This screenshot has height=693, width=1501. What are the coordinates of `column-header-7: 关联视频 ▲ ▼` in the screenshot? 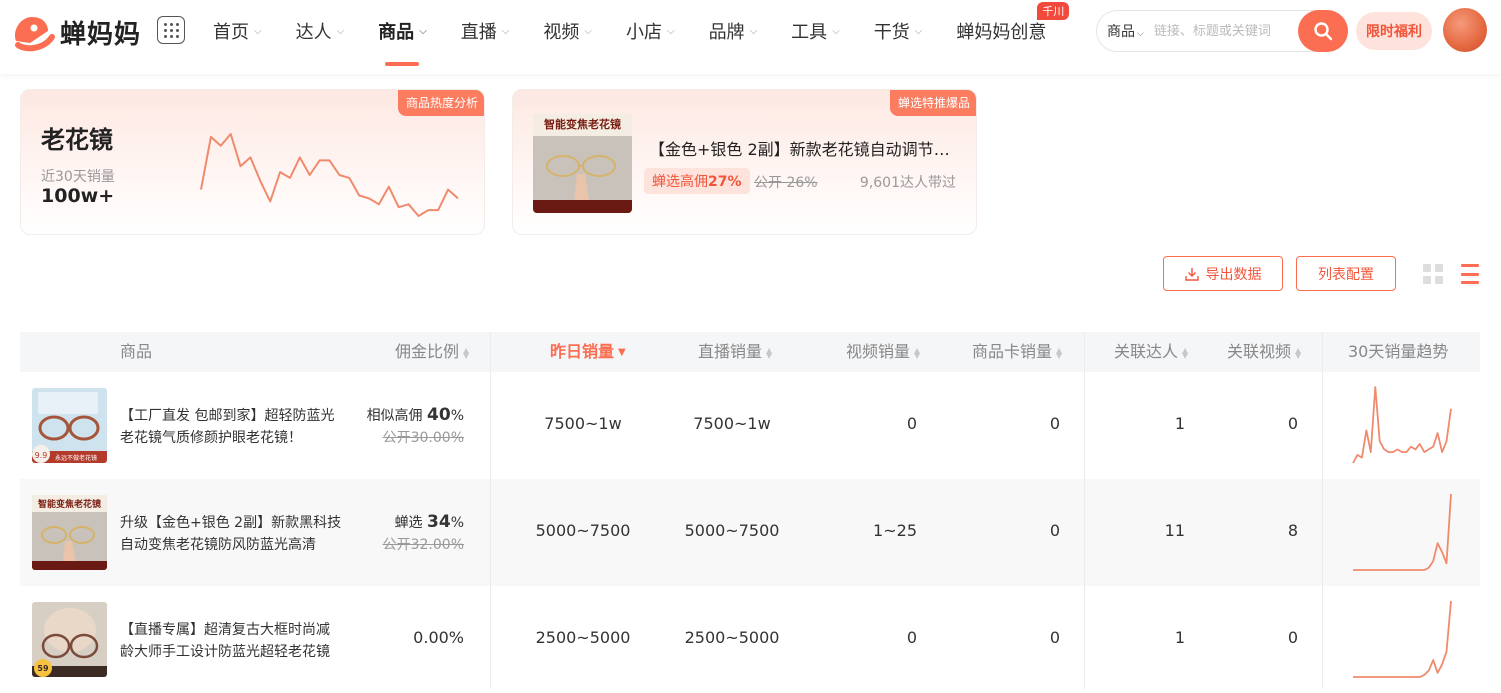 It's located at (1264, 352).